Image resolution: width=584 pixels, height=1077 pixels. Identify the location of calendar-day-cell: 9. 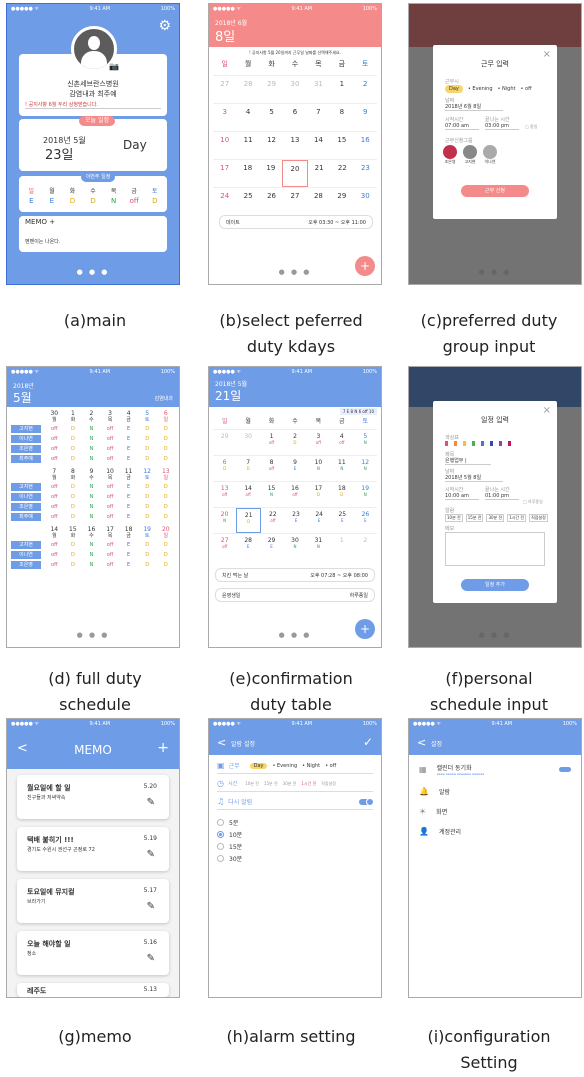
(365, 117).